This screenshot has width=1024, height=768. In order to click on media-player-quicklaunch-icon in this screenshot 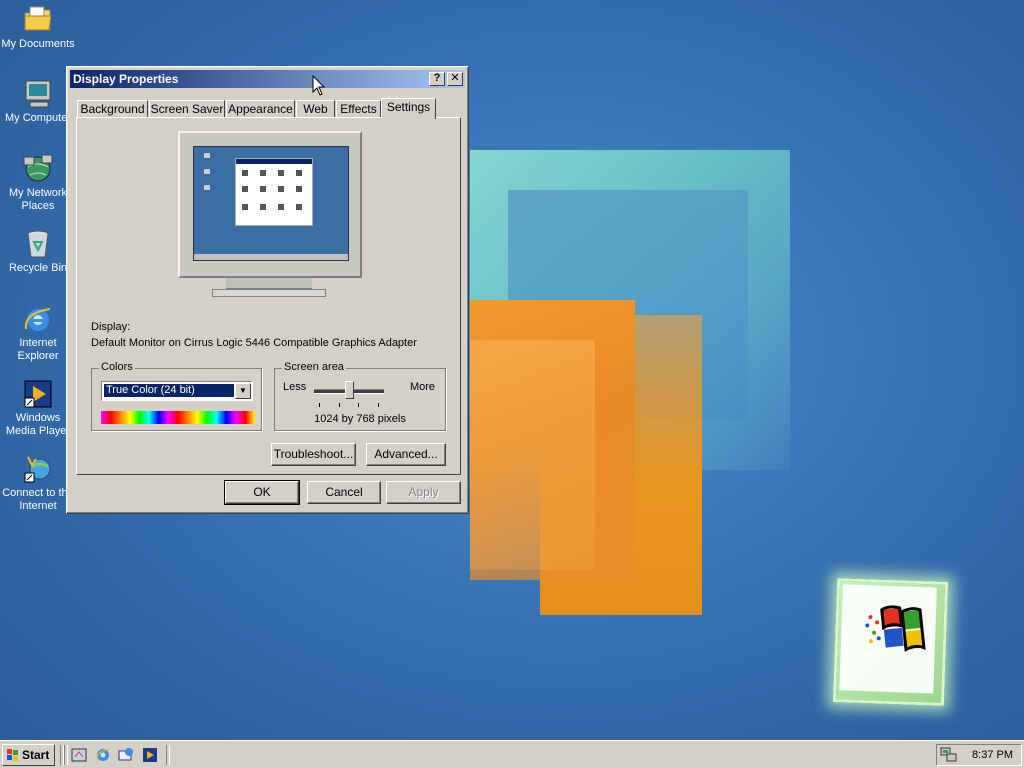, I will do `click(150, 755)`.